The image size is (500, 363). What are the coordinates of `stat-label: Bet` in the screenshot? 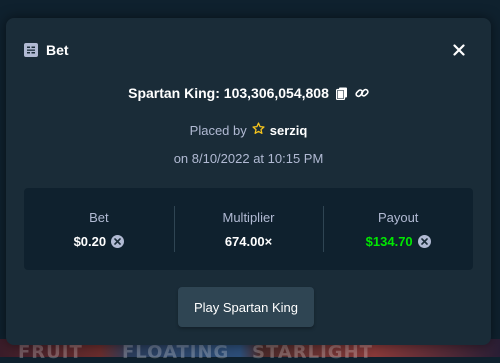 It's located at (99, 217).